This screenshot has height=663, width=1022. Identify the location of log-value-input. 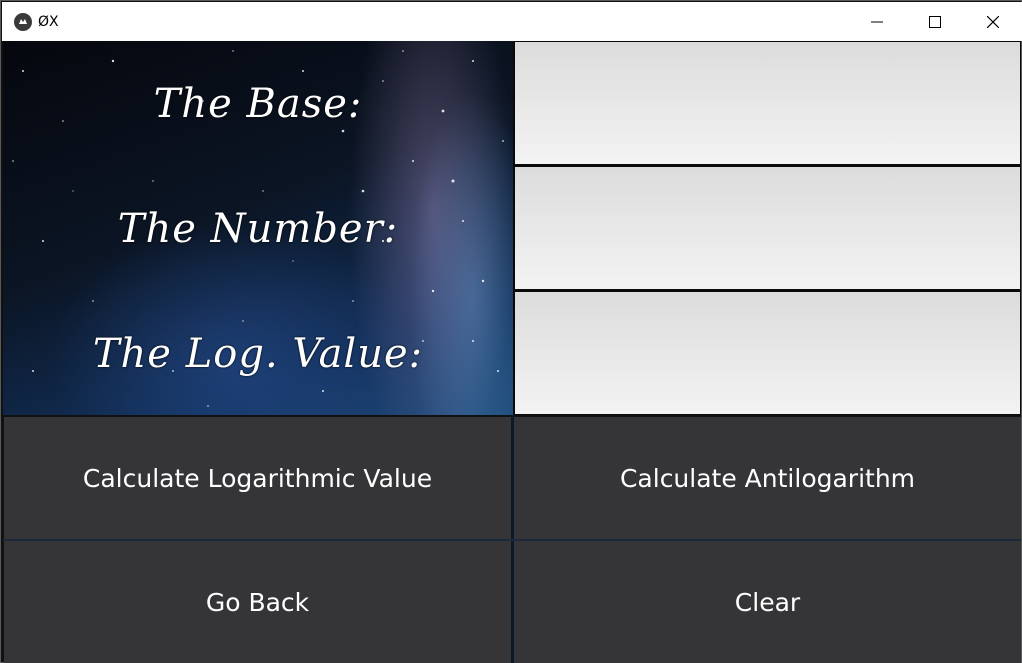
(767, 353).